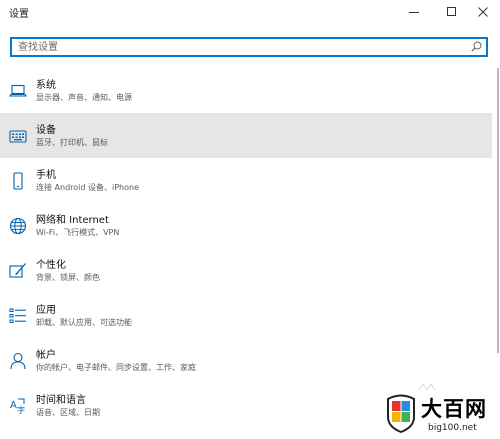 The image size is (500, 439). What do you see at coordinates (84, 97) in the screenshot?
I see `category-description: 显示器、声音、通知、电源` at bounding box center [84, 97].